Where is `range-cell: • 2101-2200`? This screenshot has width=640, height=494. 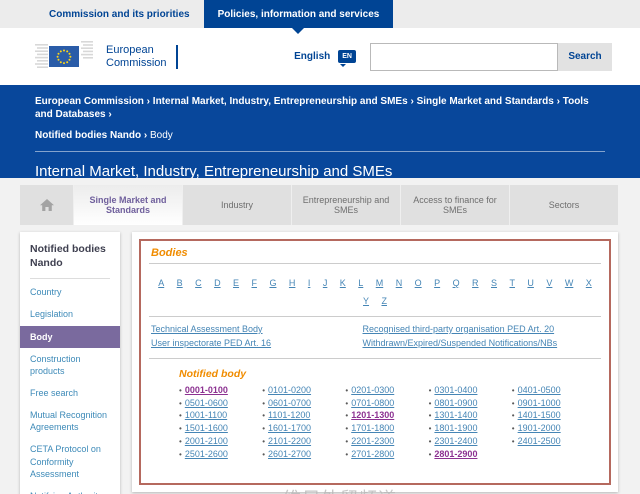 range-cell: • 2101-2200 is located at coordinates (303, 441).